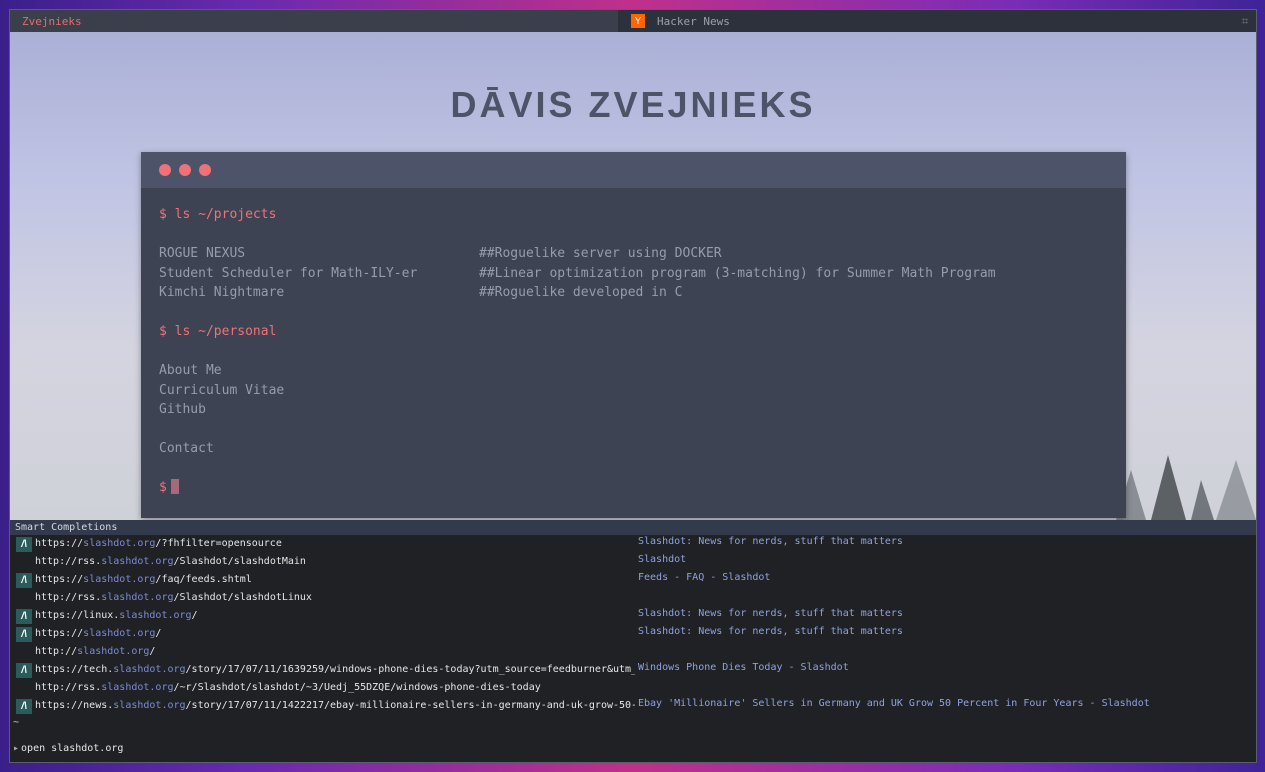 The image size is (1265, 772). I want to click on completion-header: Smart Completions, so click(633, 527).